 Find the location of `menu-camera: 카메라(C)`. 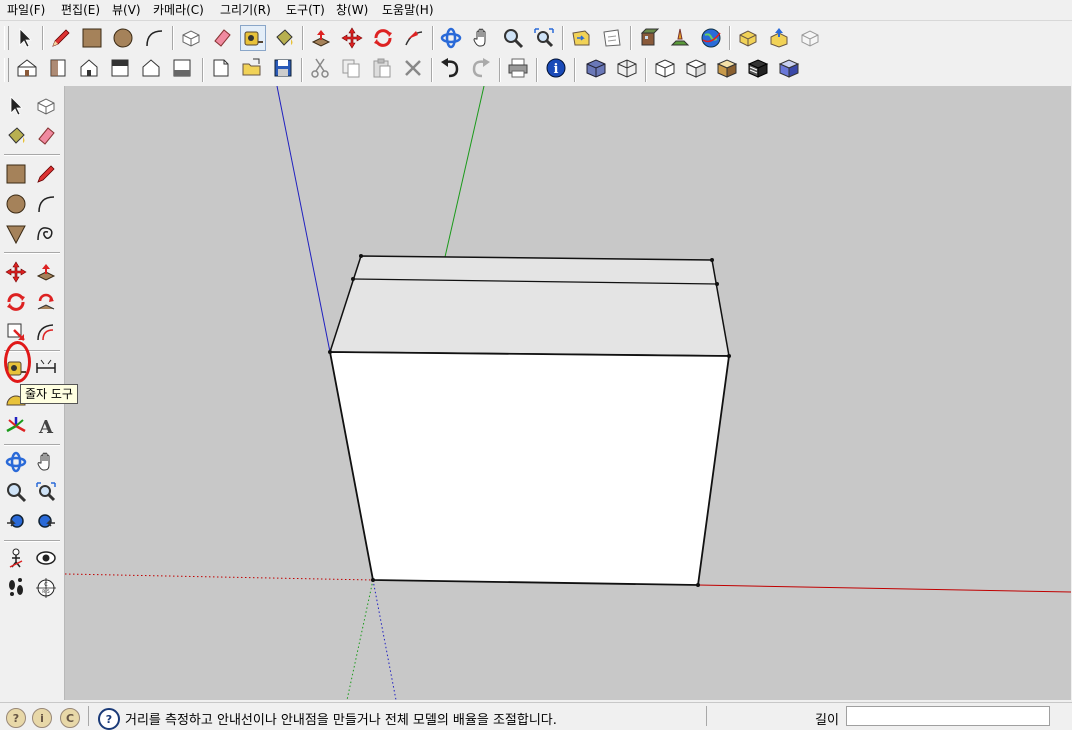

menu-camera: 카메라(C) is located at coordinates (178, 10).